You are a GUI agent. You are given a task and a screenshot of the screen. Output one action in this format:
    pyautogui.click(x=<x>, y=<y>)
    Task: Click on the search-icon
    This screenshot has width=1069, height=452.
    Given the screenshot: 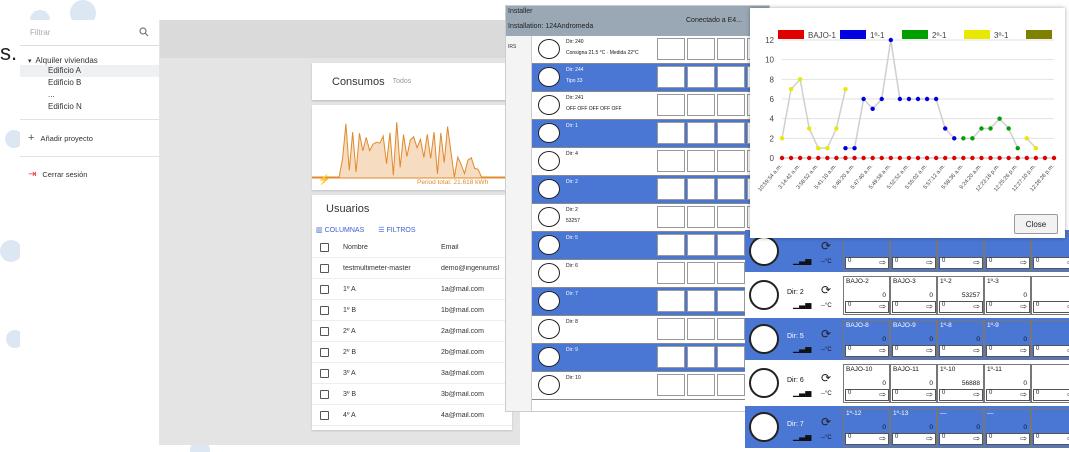 What is the action you would take?
    pyautogui.click(x=144, y=32)
    